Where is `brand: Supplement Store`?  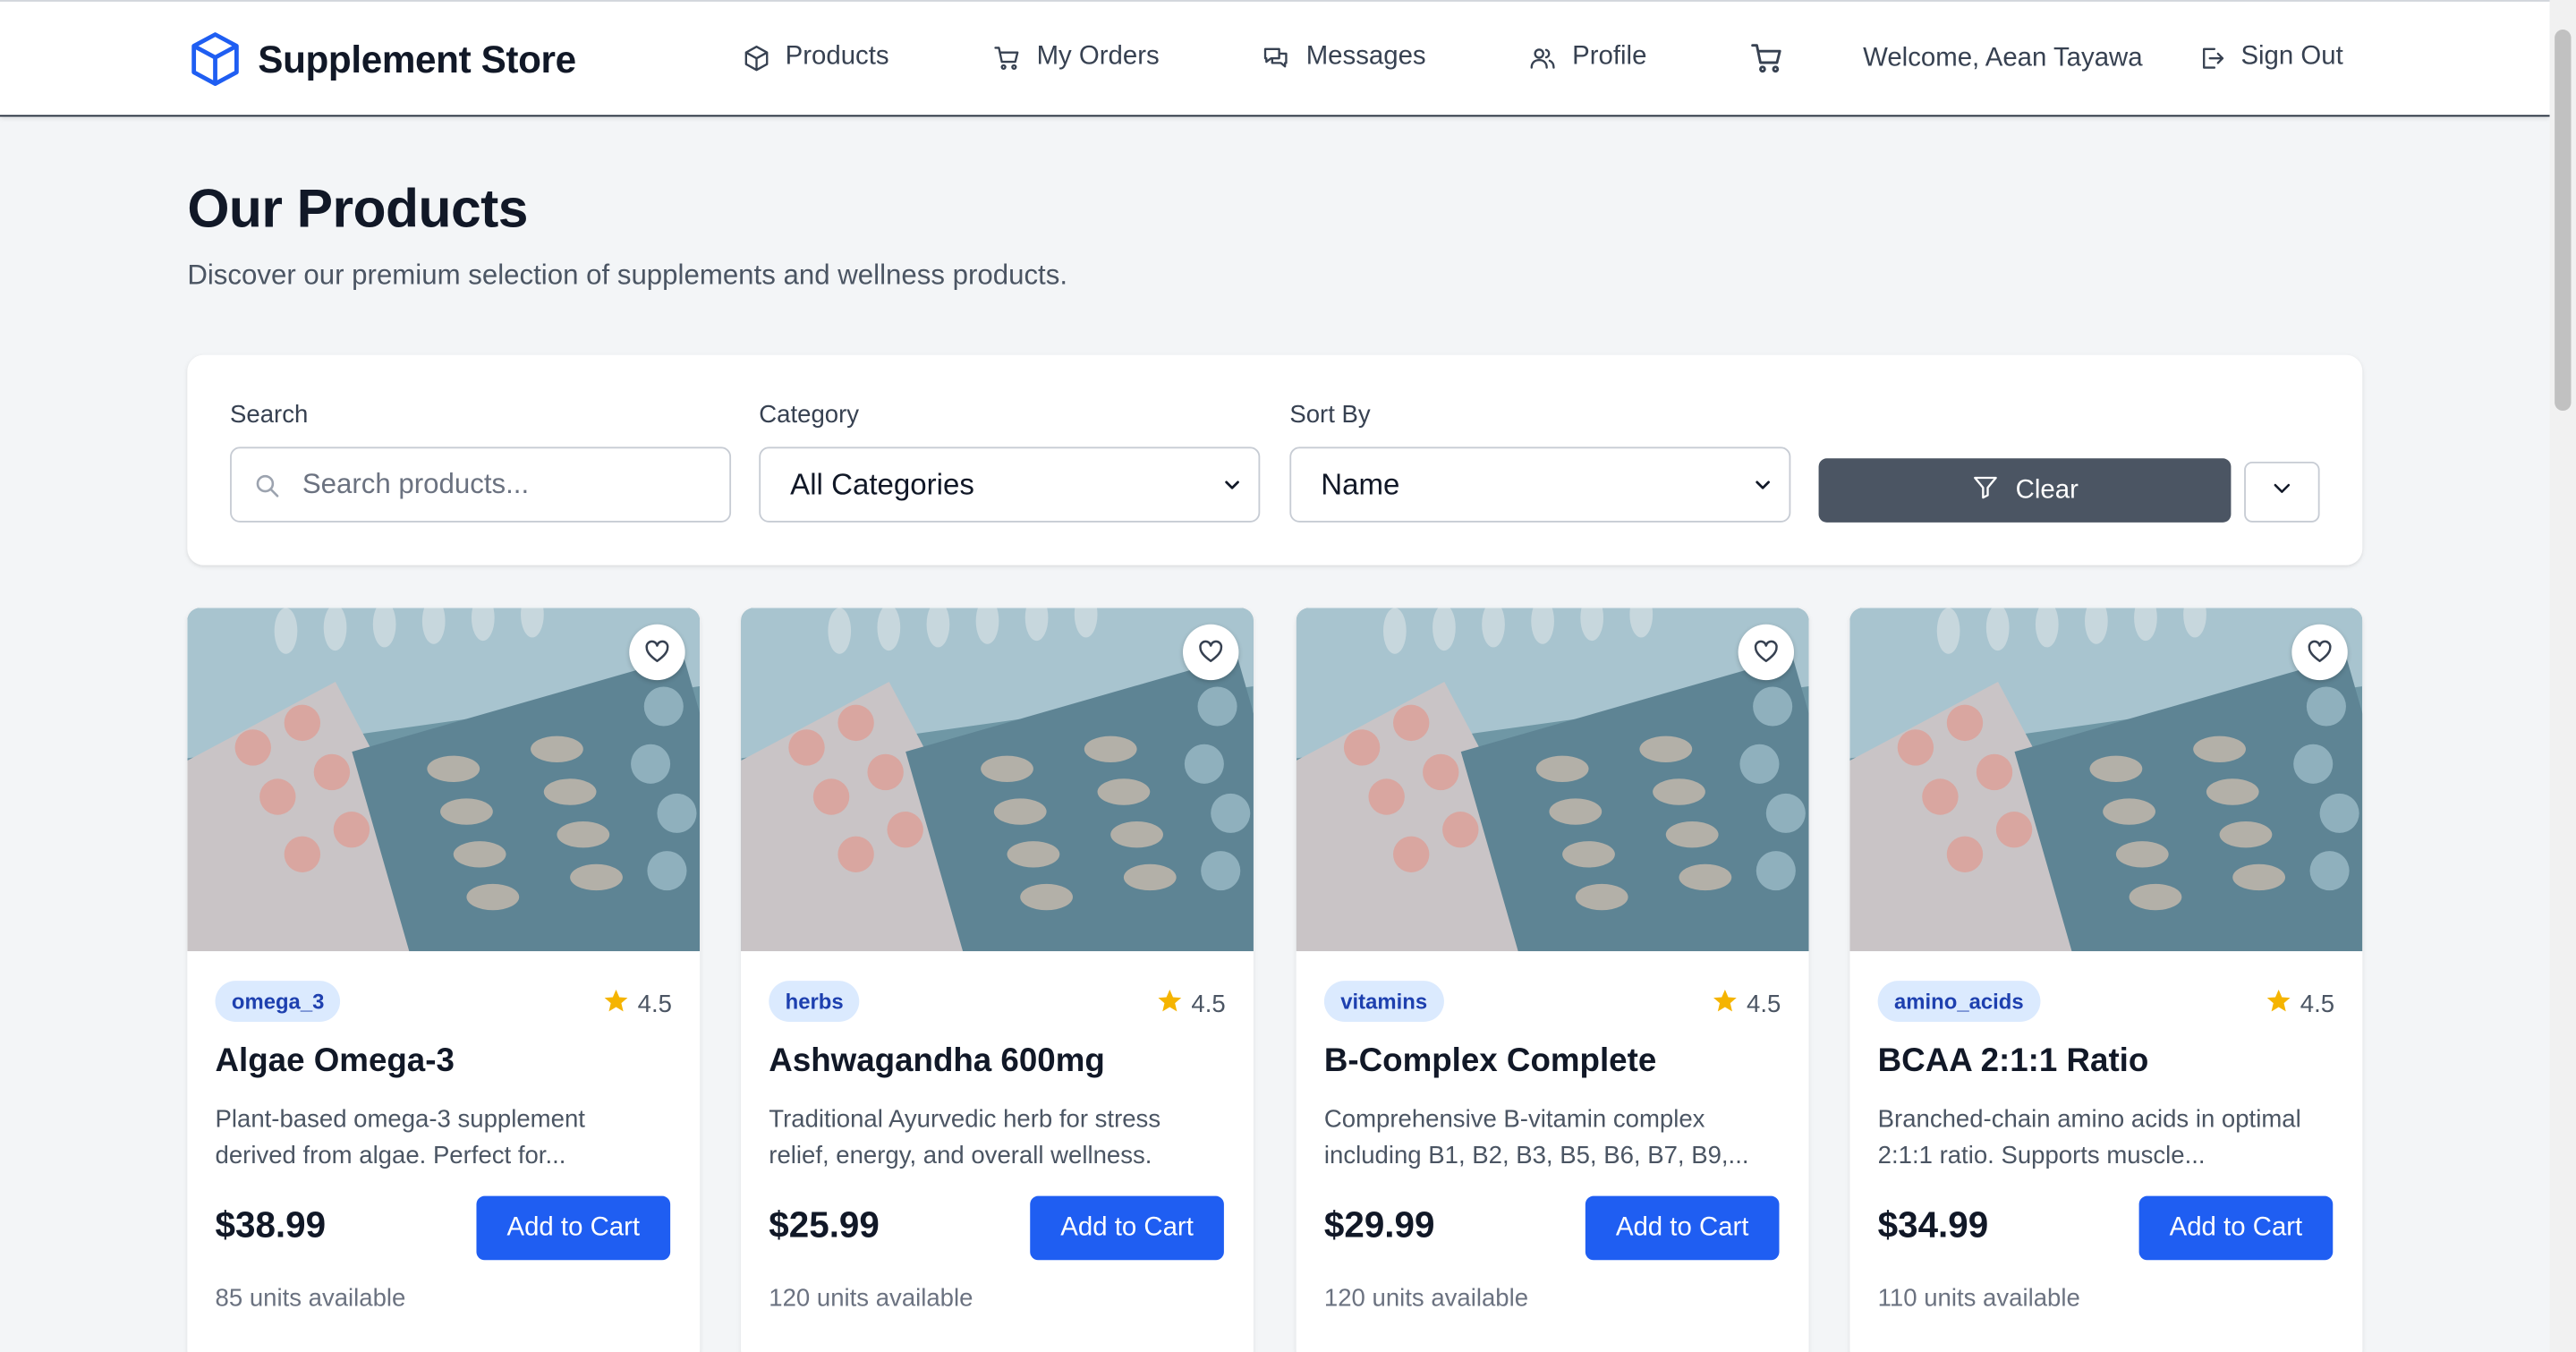 brand: Supplement Store is located at coordinates (382, 59).